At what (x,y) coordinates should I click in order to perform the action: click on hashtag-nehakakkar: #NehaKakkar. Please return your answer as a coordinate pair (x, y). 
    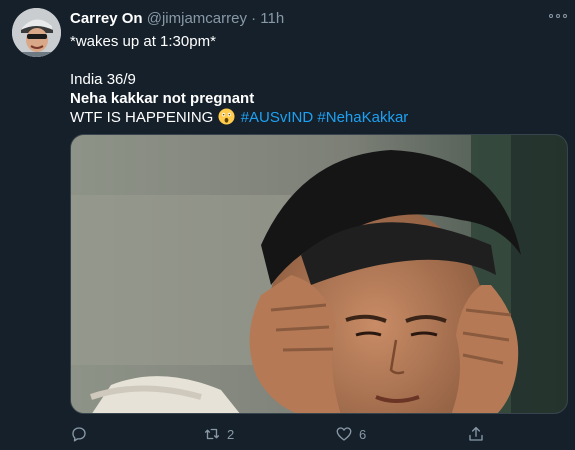
    Looking at the image, I should click on (362, 117).